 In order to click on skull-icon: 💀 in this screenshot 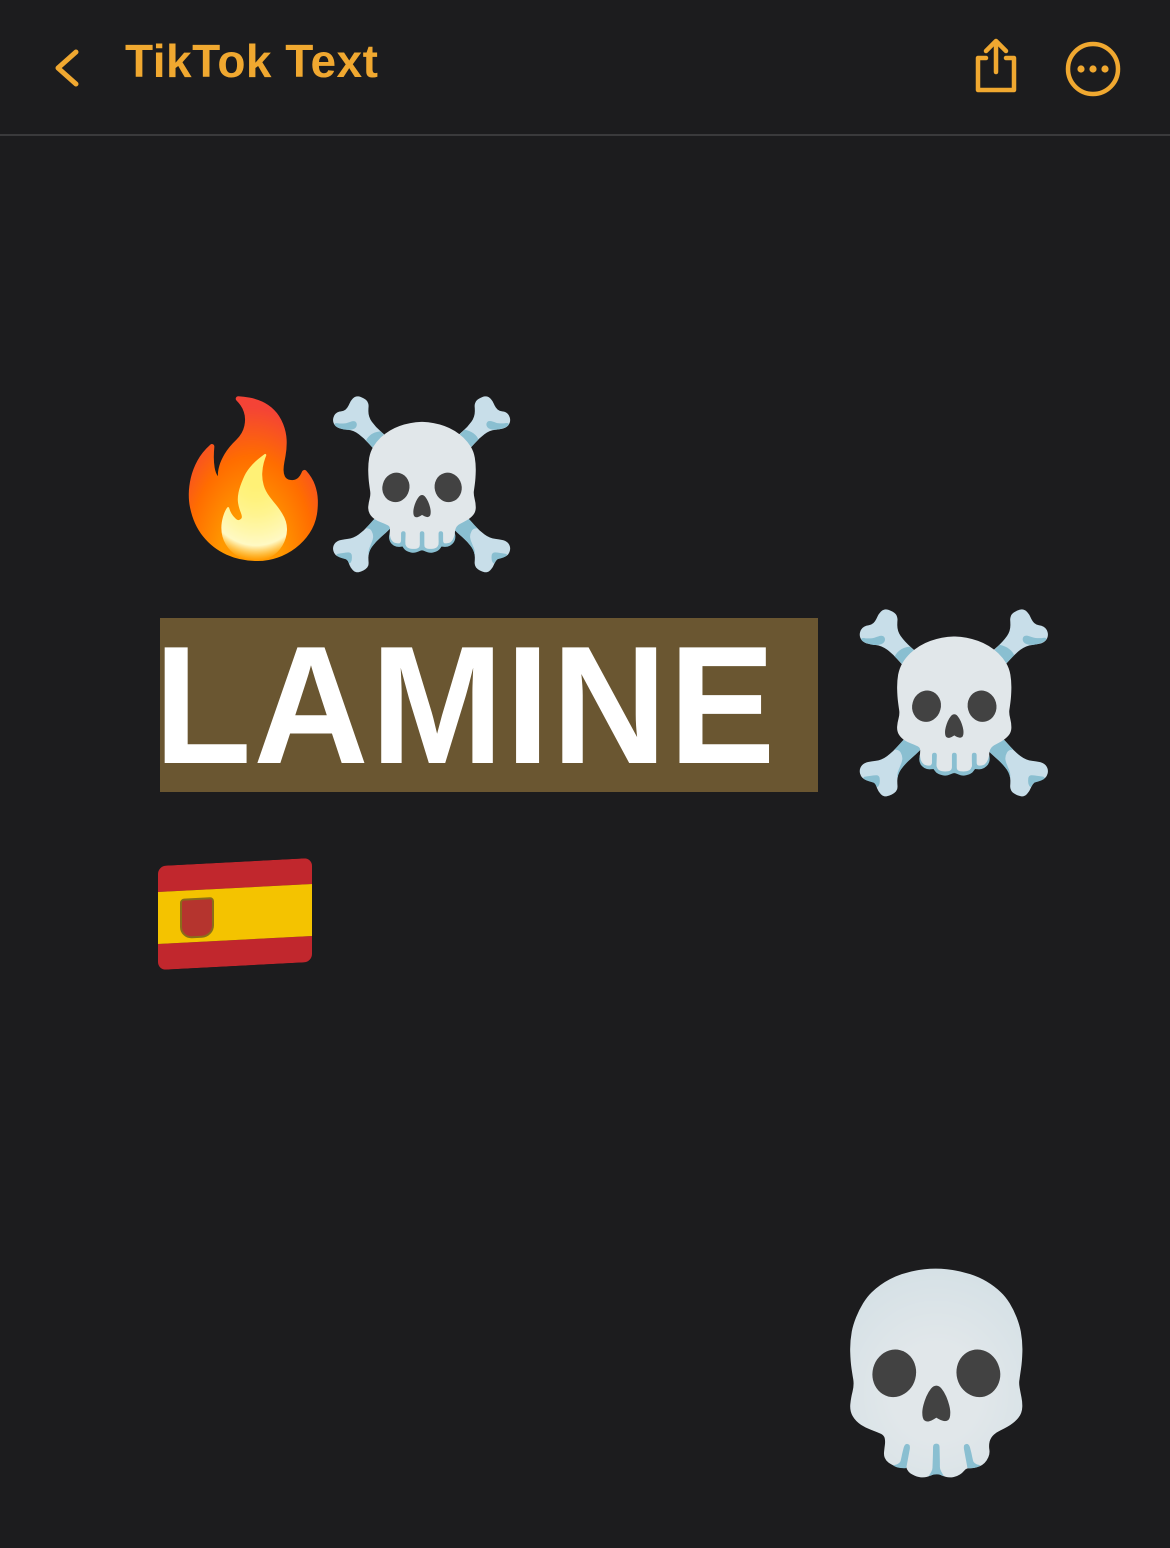, I will do `click(936, 1372)`.